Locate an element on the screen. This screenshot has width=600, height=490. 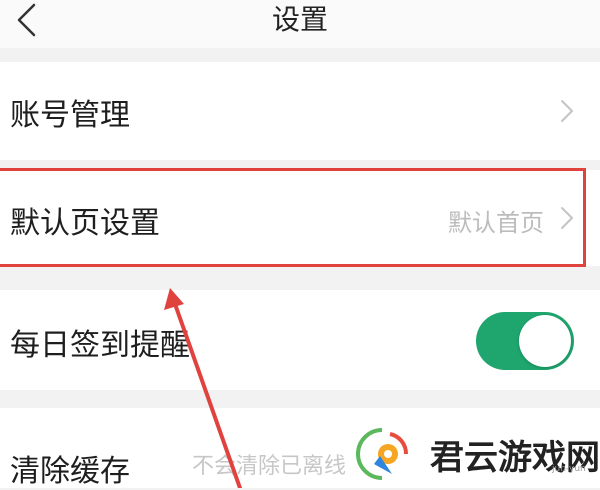
clear-cache-description: 不会清除已离线 is located at coordinates (269, 466).